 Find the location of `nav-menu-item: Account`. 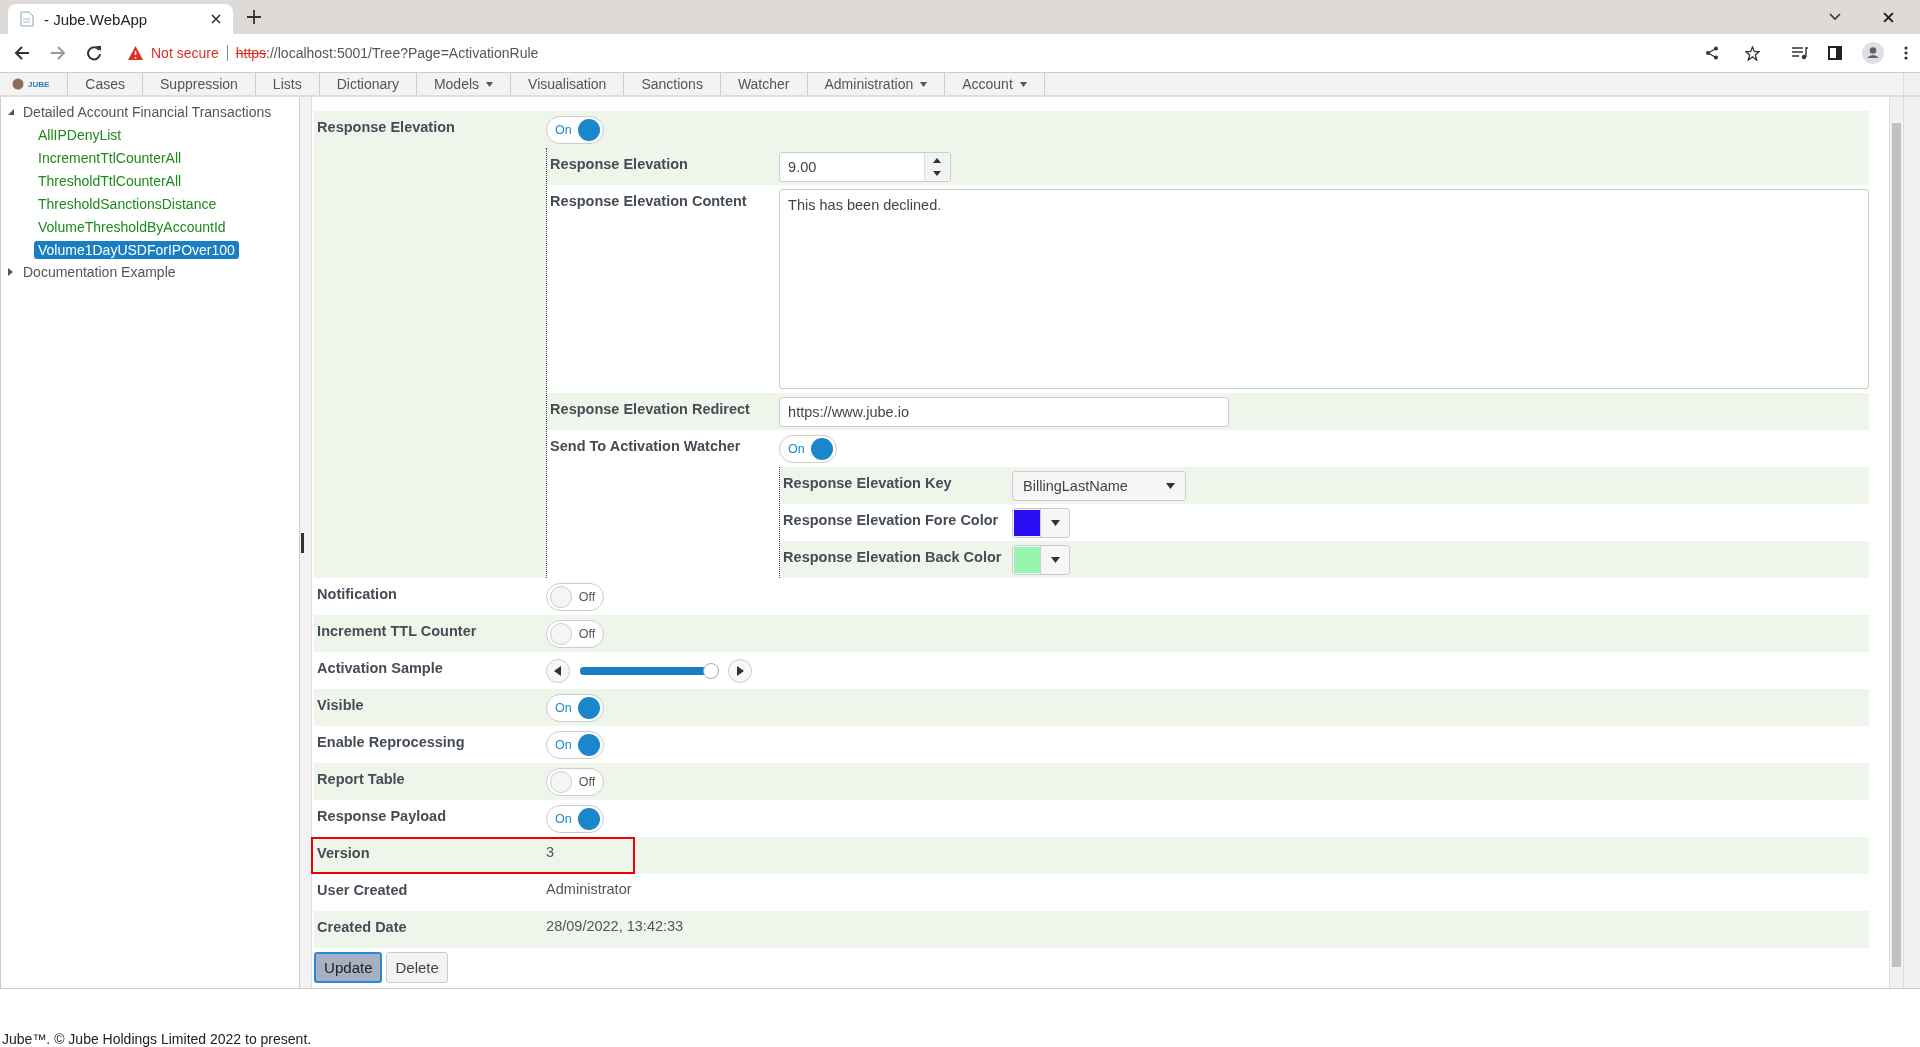

nav-menu-item: Account is located at coordinates (995, 84).